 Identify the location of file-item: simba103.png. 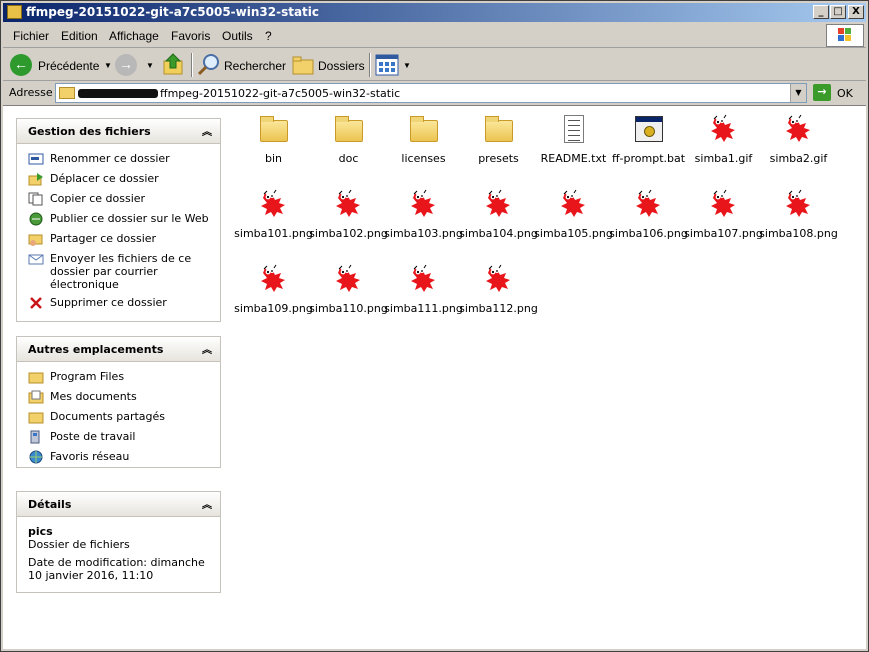
(423, 219).